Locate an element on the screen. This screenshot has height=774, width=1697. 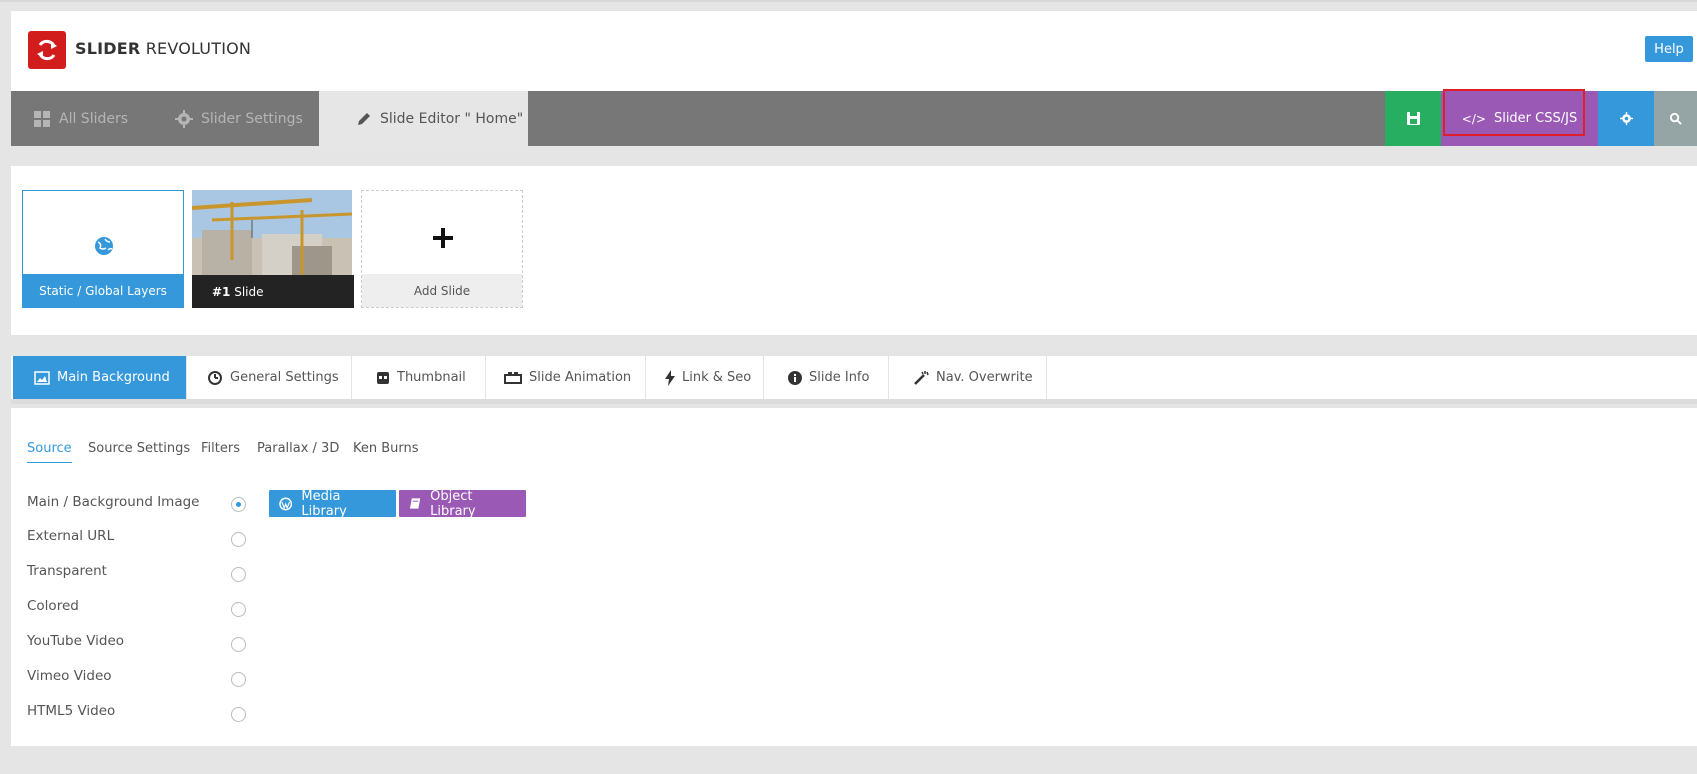
save-button is located at coordinates (1413, 118).